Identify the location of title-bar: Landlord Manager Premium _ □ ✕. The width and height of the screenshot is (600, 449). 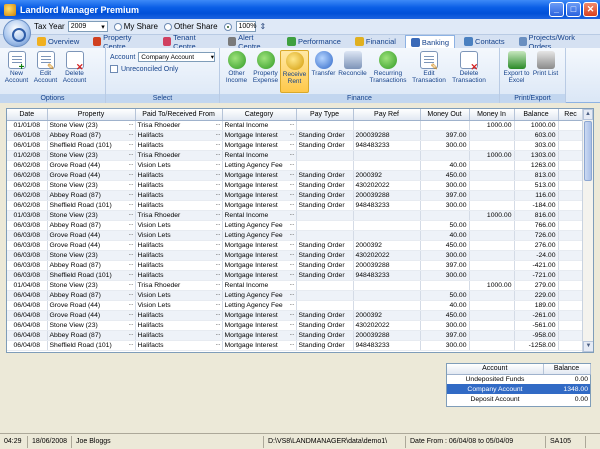
(300, 9).